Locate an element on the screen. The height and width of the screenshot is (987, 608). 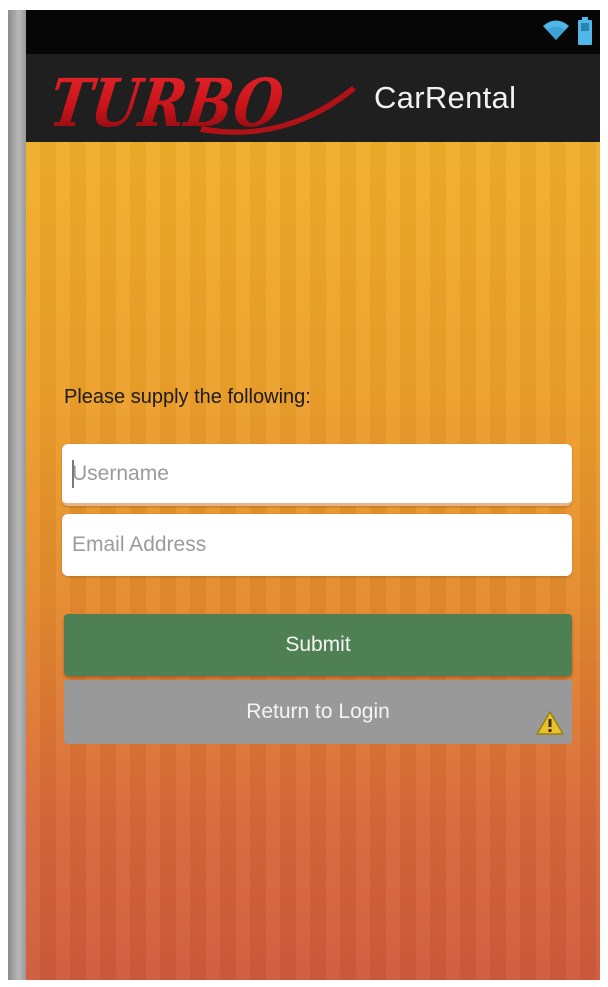
return-button-label: Return to Login is located at coordinates (318, 711).